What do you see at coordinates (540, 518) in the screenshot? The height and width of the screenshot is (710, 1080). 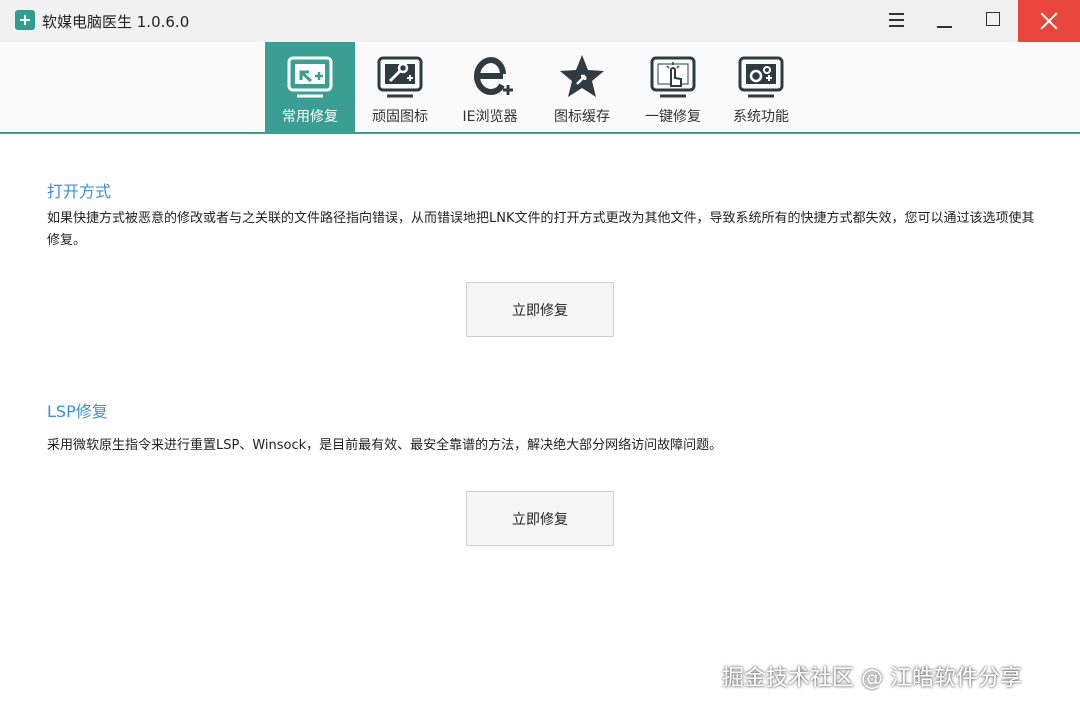 I see `repair-now-button-lsp: 立即修复` at bounding box center [540, 518].